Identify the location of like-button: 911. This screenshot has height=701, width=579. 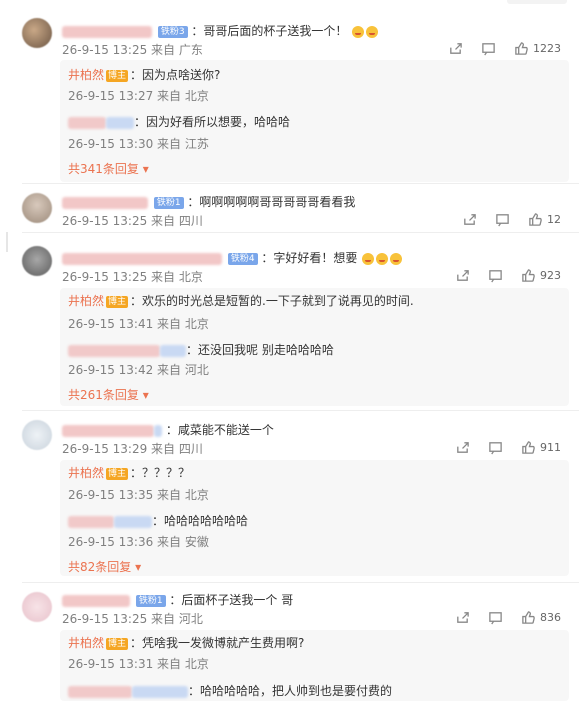
(541, 447).